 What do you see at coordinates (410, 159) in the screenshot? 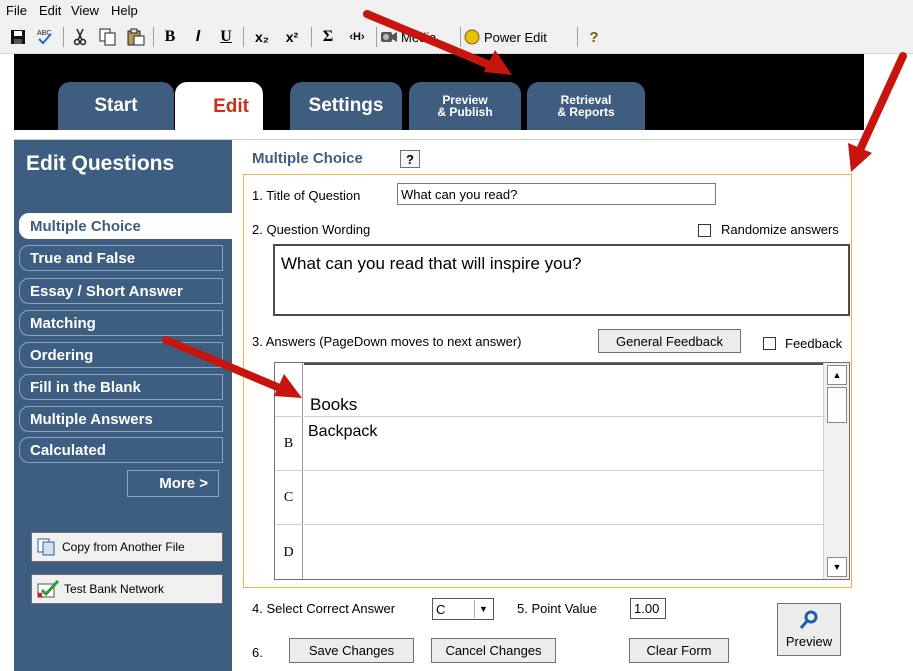
I see `question-help-icon: ?` at bounding box center [410, 159].